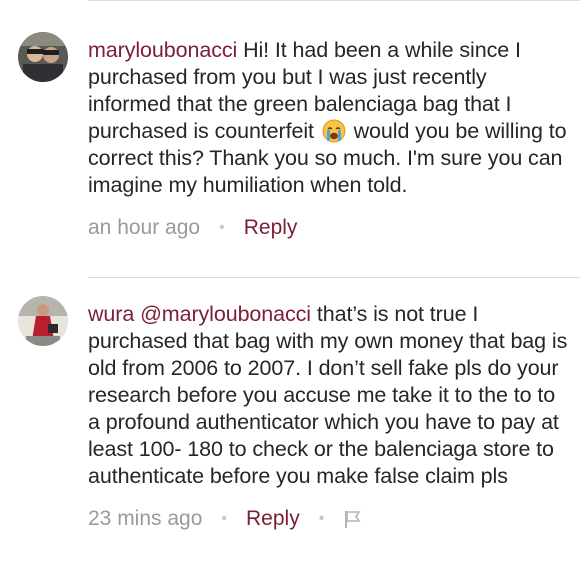 Image resolution: width=580 pixels, height=578 pixels. I want to click on crying-face-emoji-icon, so click(334, 131).